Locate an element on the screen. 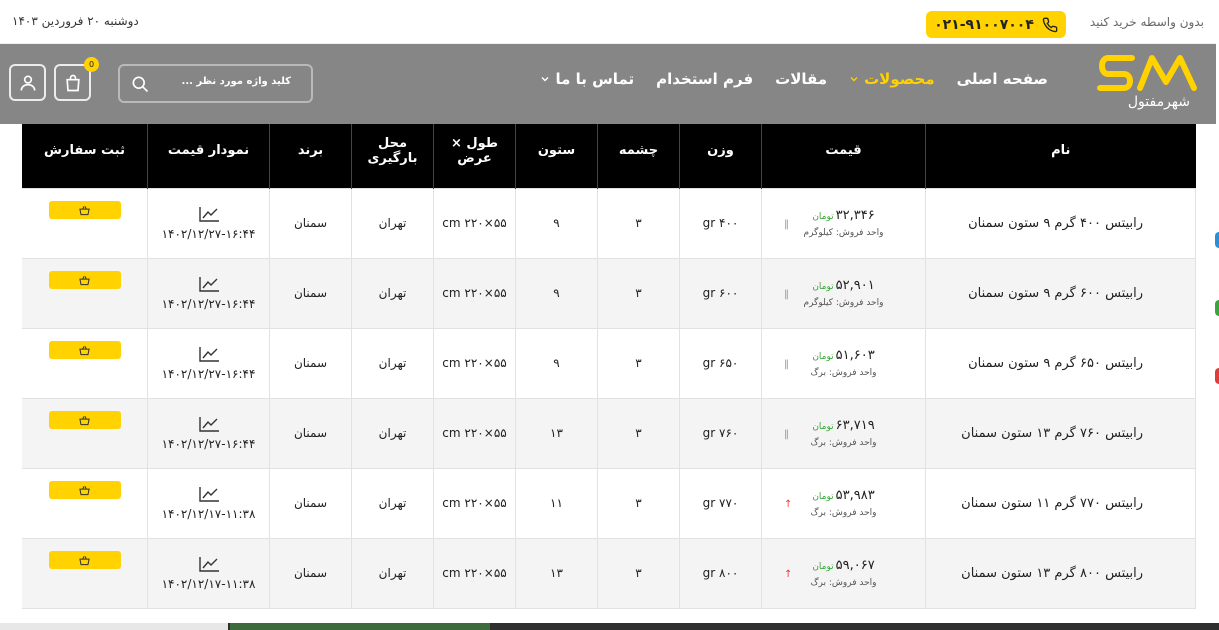 The width and height of the screenshot is (1219, 630). column-count: ۱۱ is located at coordinates (556, 503).